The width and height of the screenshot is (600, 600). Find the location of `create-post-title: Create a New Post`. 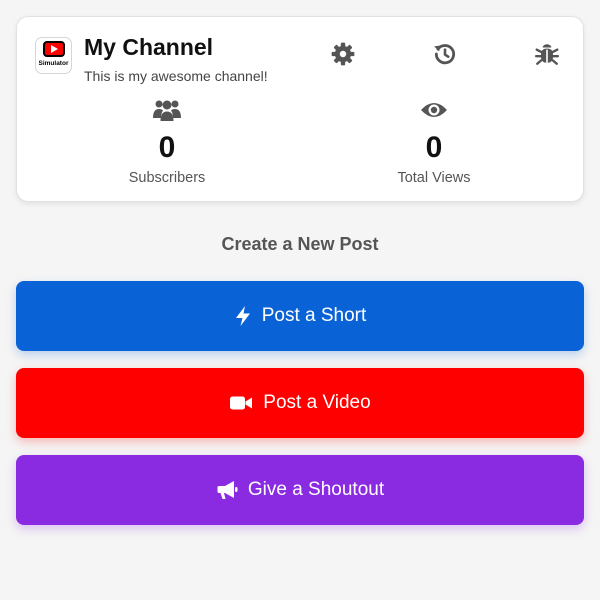

create-post-title: Create a New Post is located at coordinates (300, 244).